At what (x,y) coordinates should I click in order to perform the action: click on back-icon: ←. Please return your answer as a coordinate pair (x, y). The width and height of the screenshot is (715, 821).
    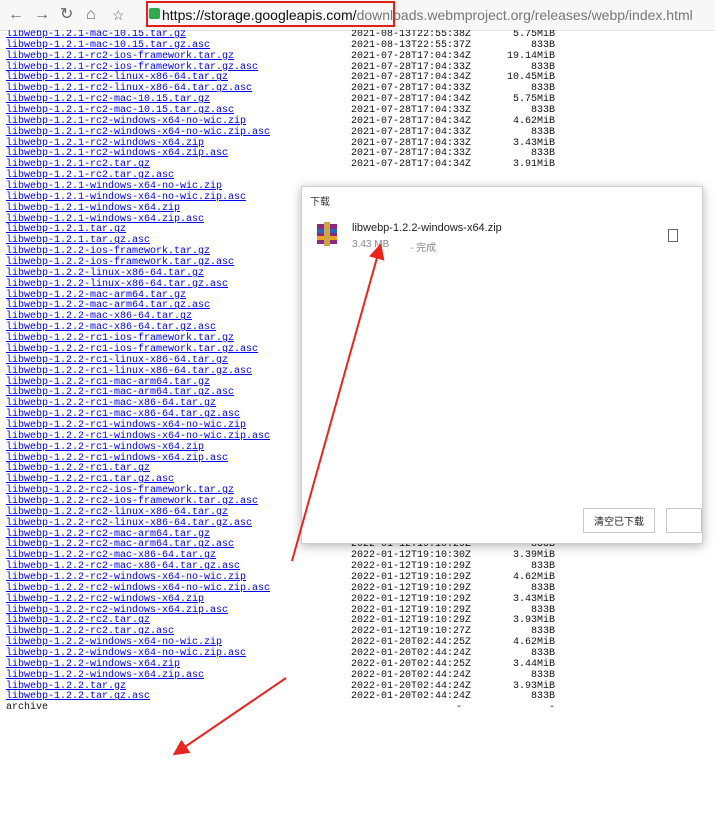
    Looking at the image, I should click on (16, 15).